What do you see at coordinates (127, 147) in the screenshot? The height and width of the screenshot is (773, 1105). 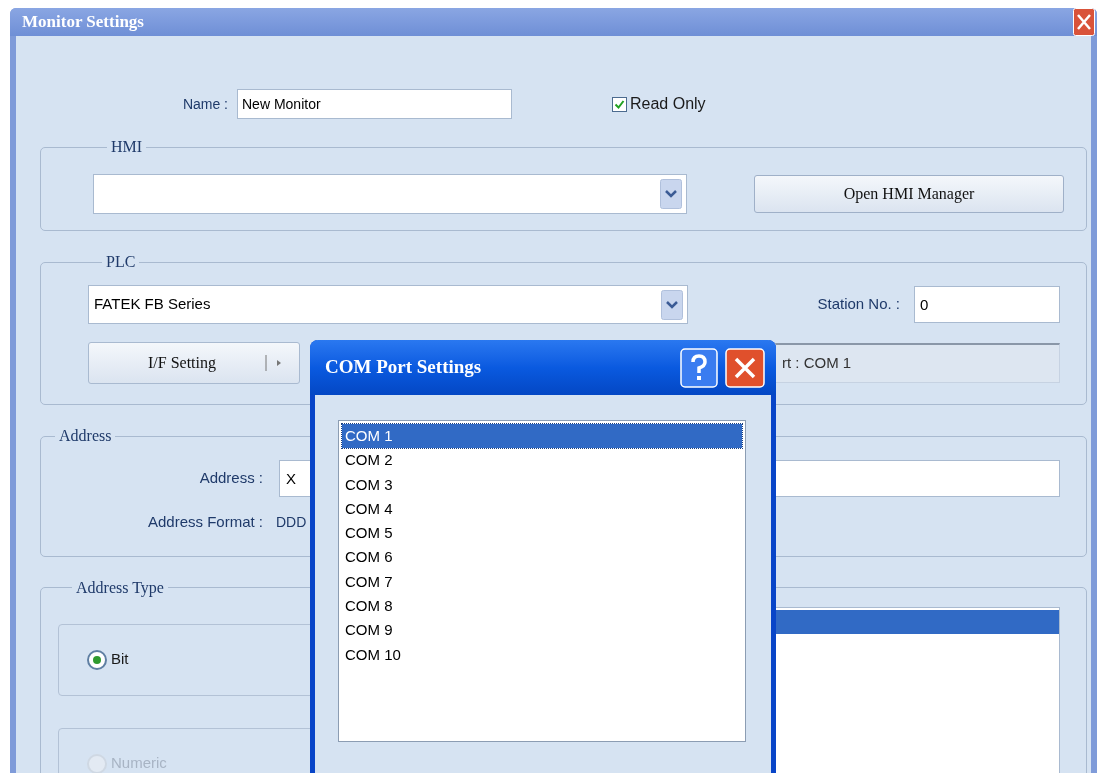 I see `hmi-legend: HMI` at bounding box center [127, 147].